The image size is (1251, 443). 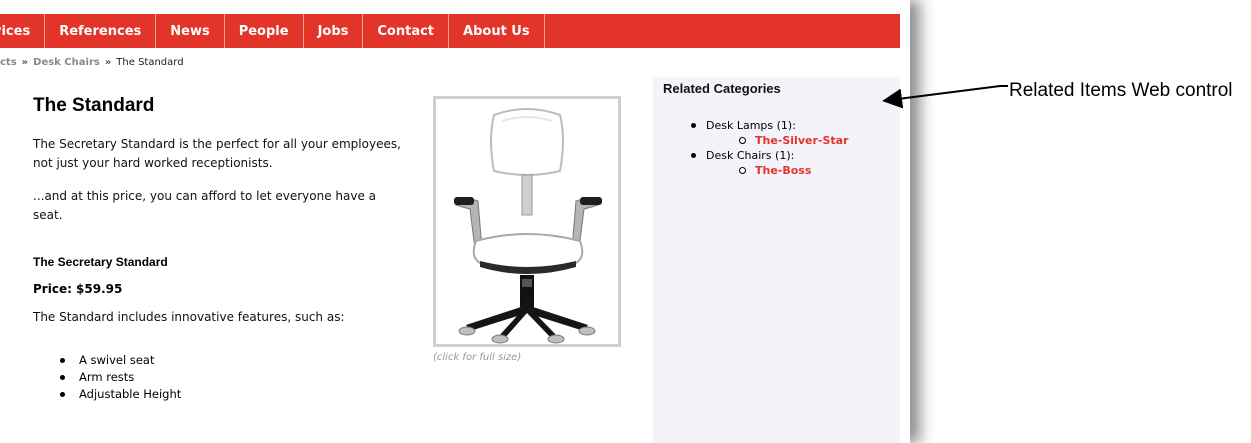 I want to click on annotation-label: Related Items Web control, so click(x=1121, y=90).